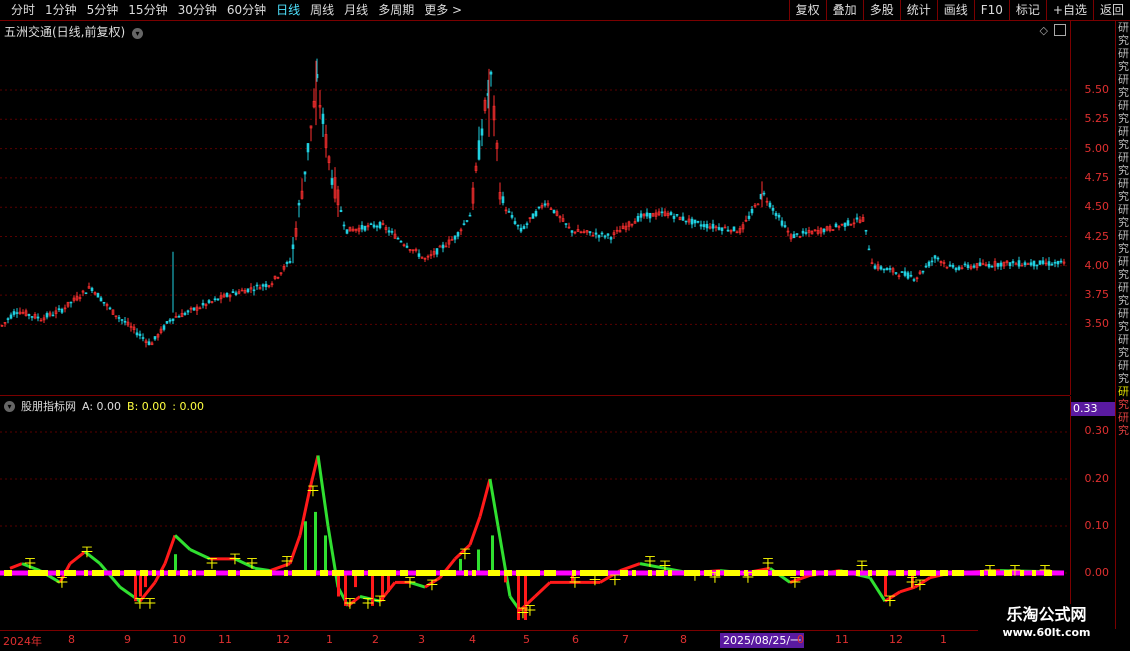  I want to click on right-info-strip: 研究研究研究研究研究研究研究研究研究研究研究研究研究研究研究研究, so click(1122, 325).